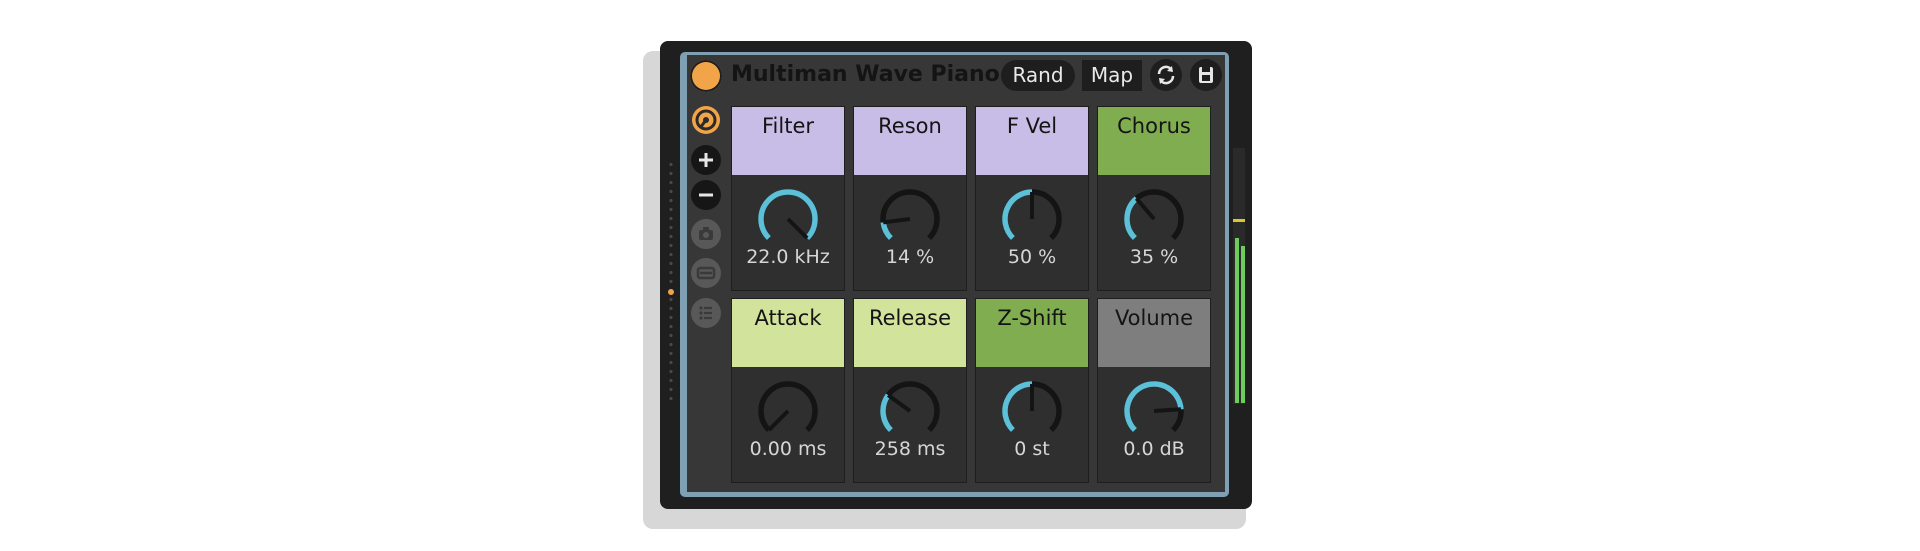 The width and height of the screenshot is (1920, 551). Describe the element at coordinates (671, 292) in the screenshot. I see `grip-indicator` at that location.